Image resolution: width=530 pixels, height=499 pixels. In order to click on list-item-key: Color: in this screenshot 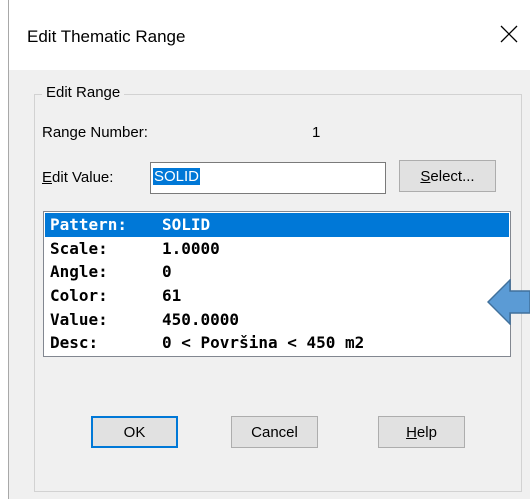, I will do `click(79, 296)`.